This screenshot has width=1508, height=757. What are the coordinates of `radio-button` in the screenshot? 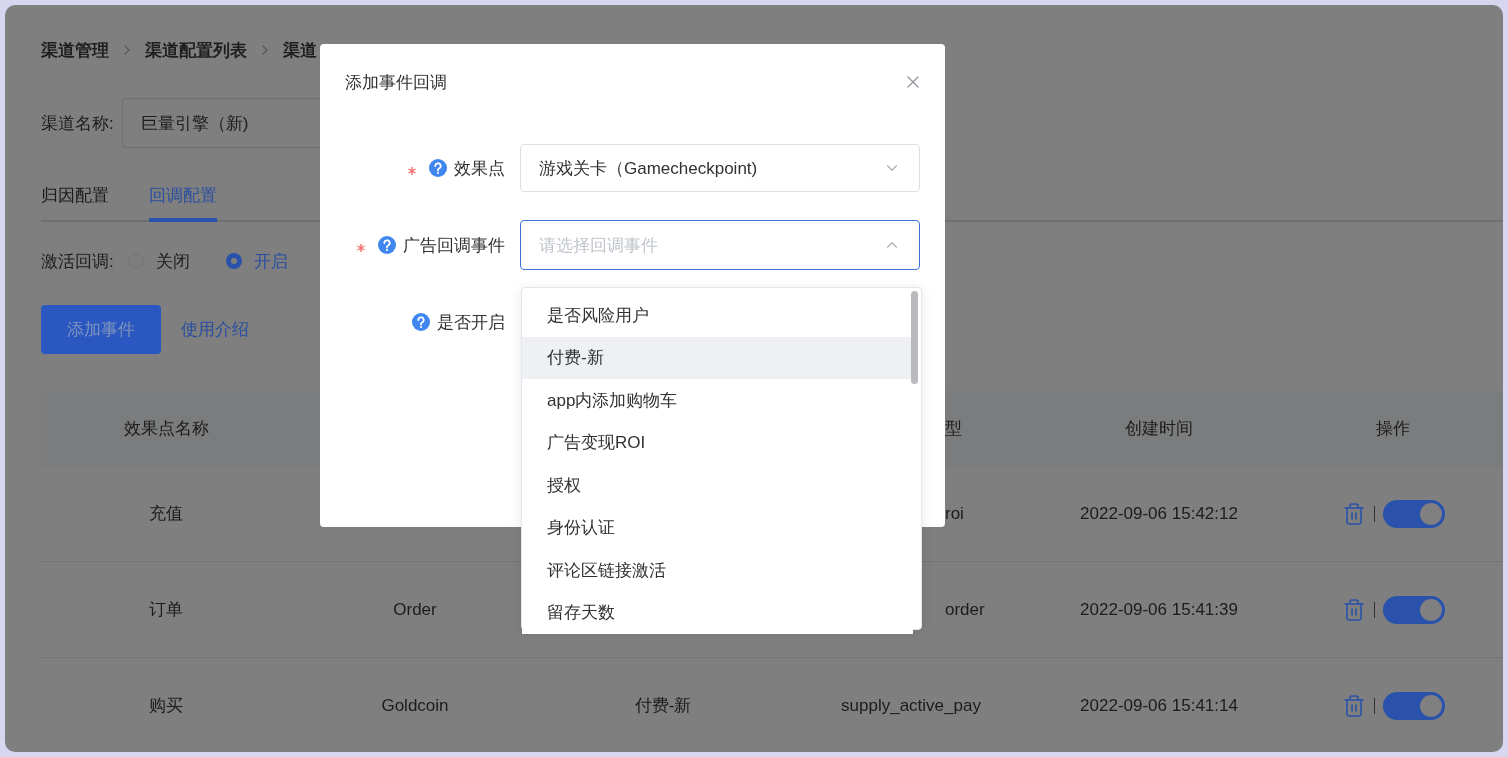 It's located at (233, 261).